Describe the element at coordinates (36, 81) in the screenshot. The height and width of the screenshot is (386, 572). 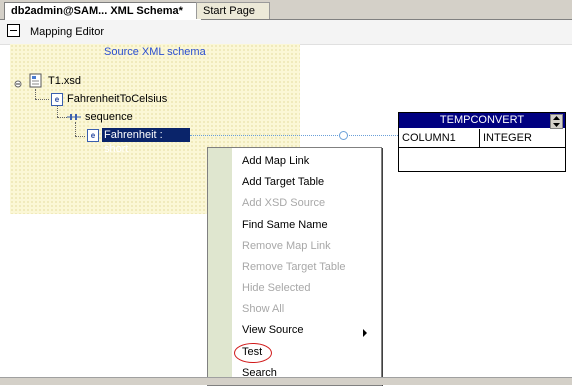
I see `xsd-file-icon` at that location.